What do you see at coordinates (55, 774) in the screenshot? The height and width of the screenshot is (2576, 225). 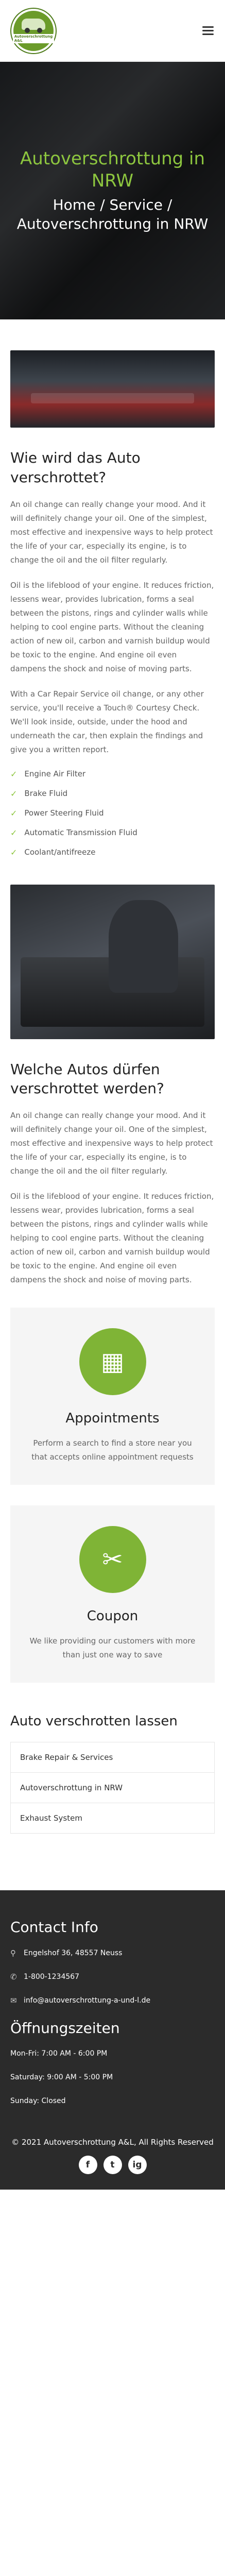 I see `checklist-item-label: Engine Air Filter` at bounding box center [55, 774].